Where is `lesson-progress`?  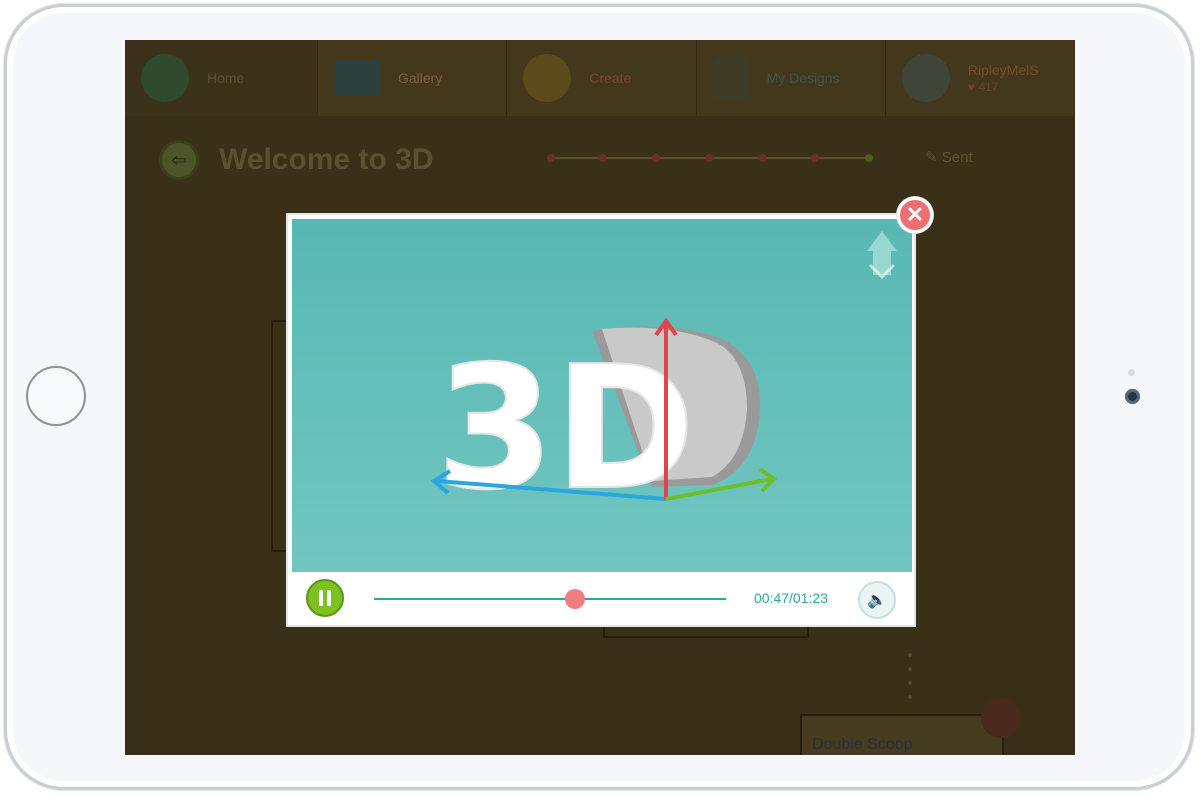
lesson-progress is located at coordinates (710, 158).